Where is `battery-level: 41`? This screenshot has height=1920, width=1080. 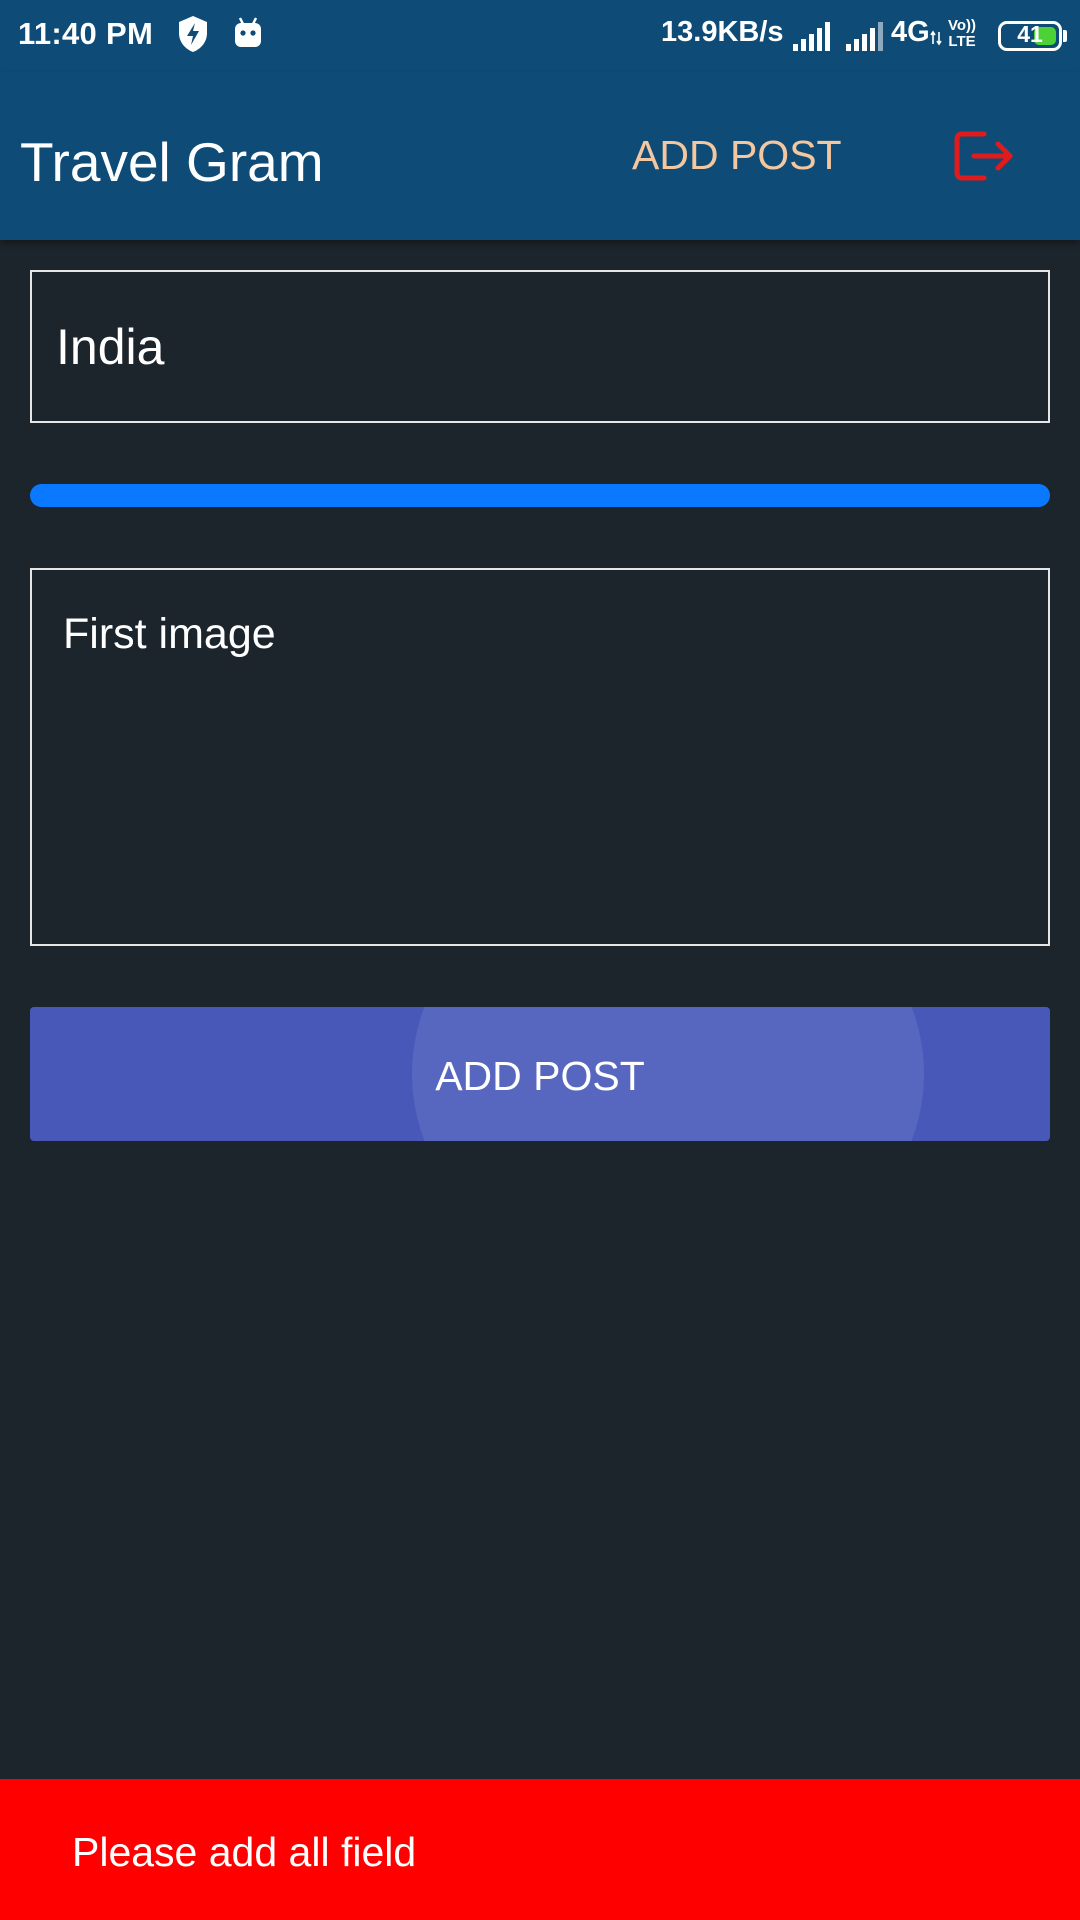
battery-level: 41 is located at coordinates (1030, 34).